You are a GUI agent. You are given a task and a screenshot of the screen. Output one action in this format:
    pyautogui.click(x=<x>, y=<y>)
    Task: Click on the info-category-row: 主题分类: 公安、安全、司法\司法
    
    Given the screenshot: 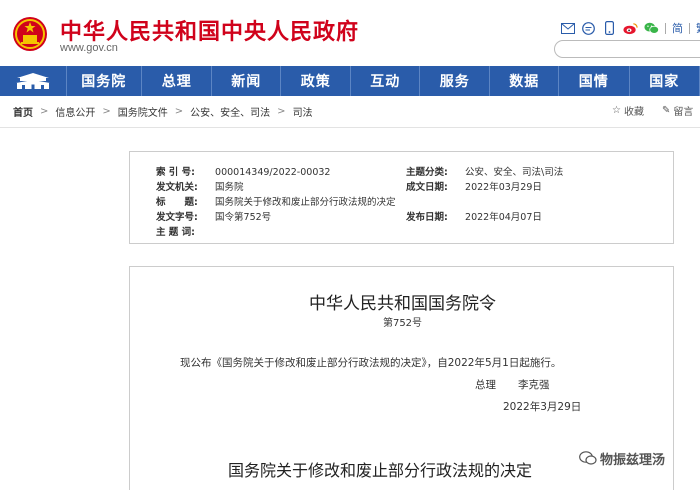 What is the action you would take?
    pyautogui.click(x=484, y=171)
    